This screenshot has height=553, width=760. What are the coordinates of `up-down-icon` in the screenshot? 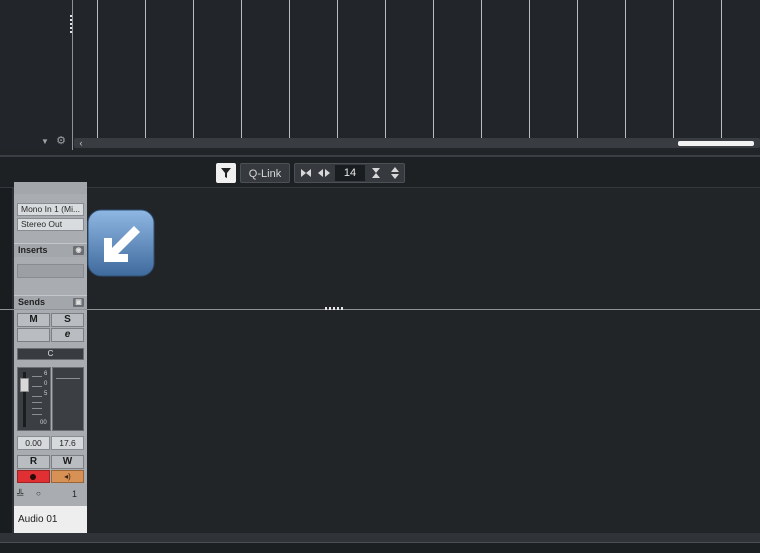 It's located at (395, 173).